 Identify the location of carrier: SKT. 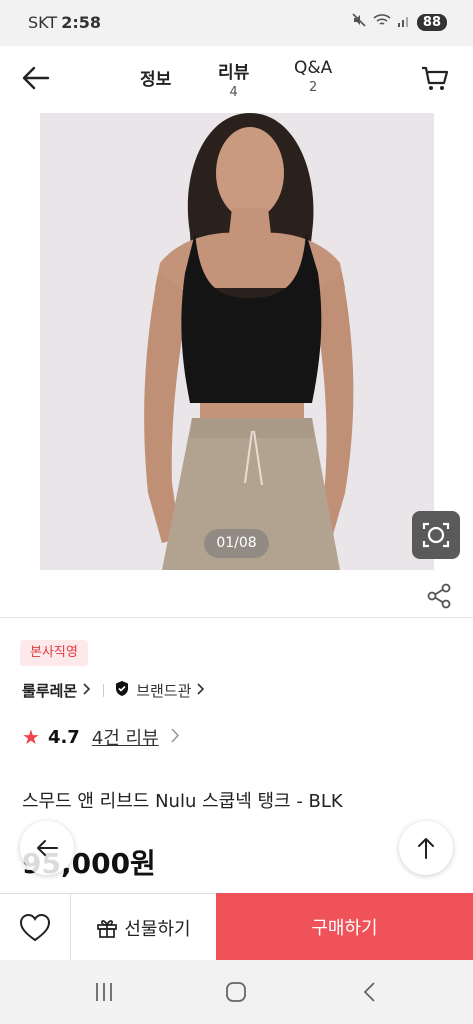
(43, 22).